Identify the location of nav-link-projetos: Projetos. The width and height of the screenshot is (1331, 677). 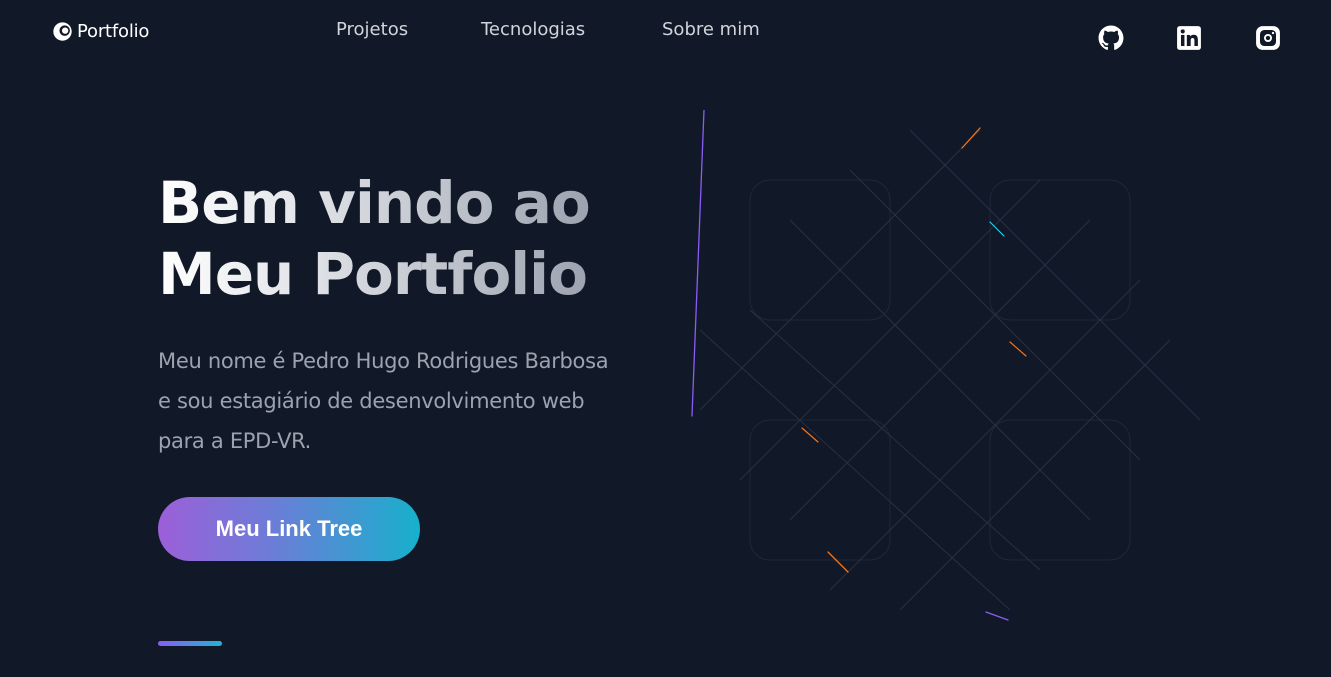
(372, 29).